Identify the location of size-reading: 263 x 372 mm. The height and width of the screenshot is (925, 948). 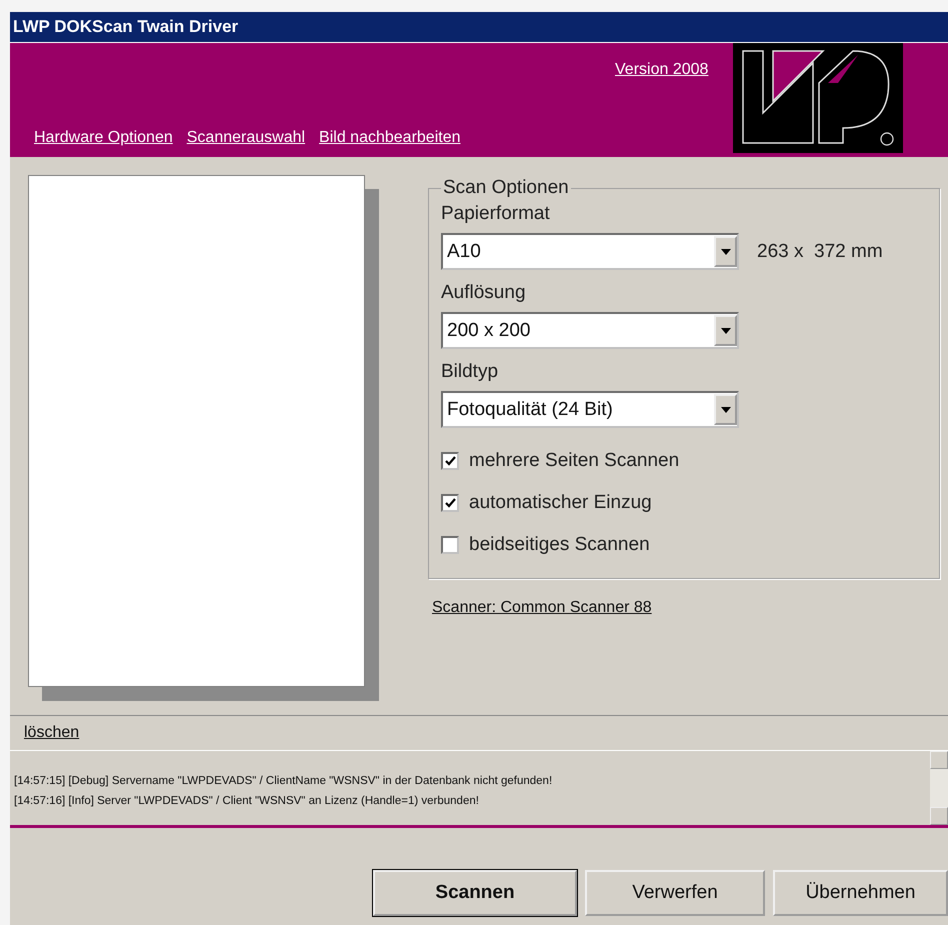
(820, 251).